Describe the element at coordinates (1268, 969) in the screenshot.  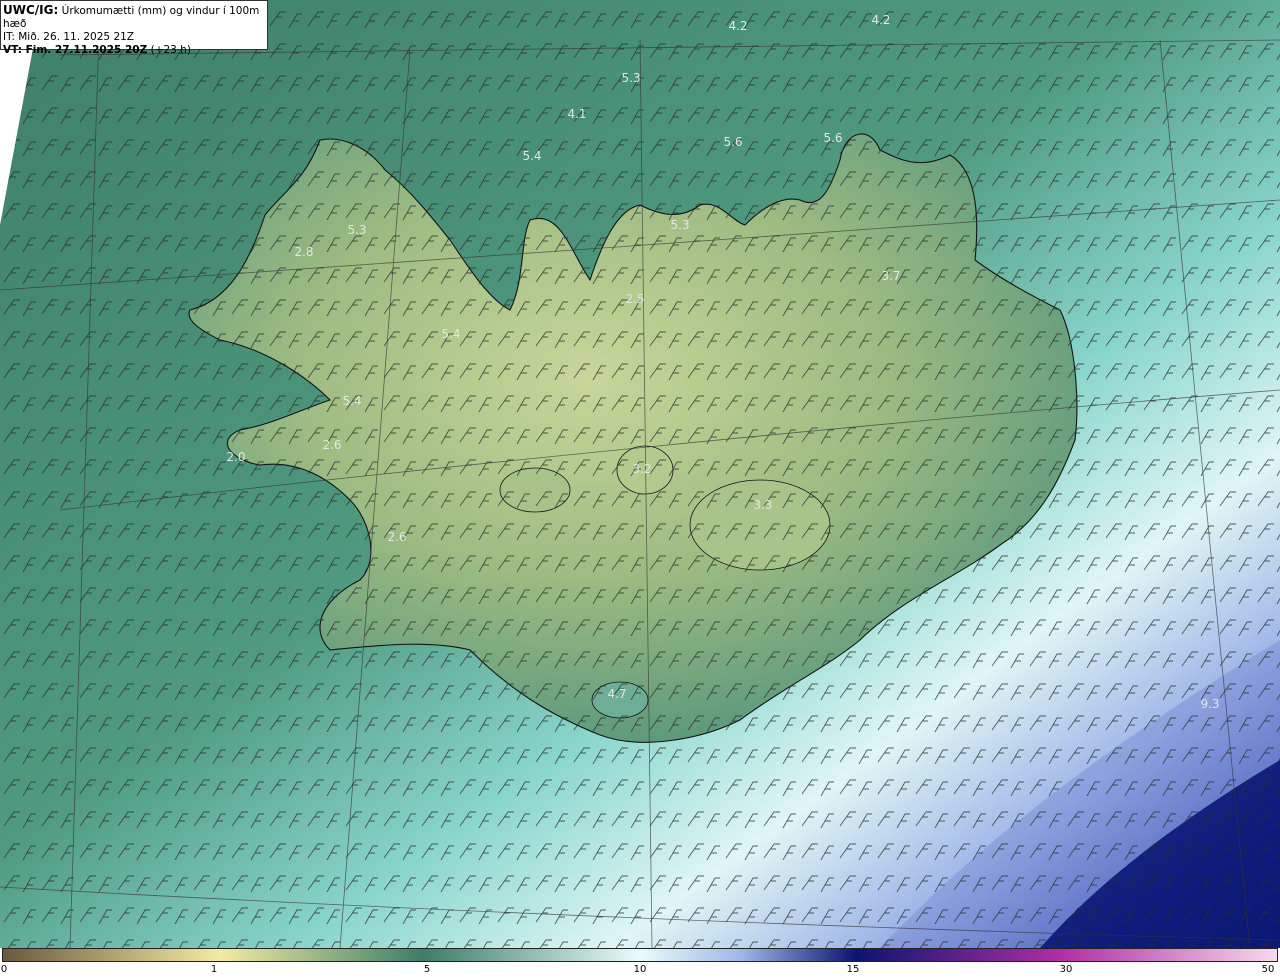
I see `colorbar-tick-label: 50` at that location.